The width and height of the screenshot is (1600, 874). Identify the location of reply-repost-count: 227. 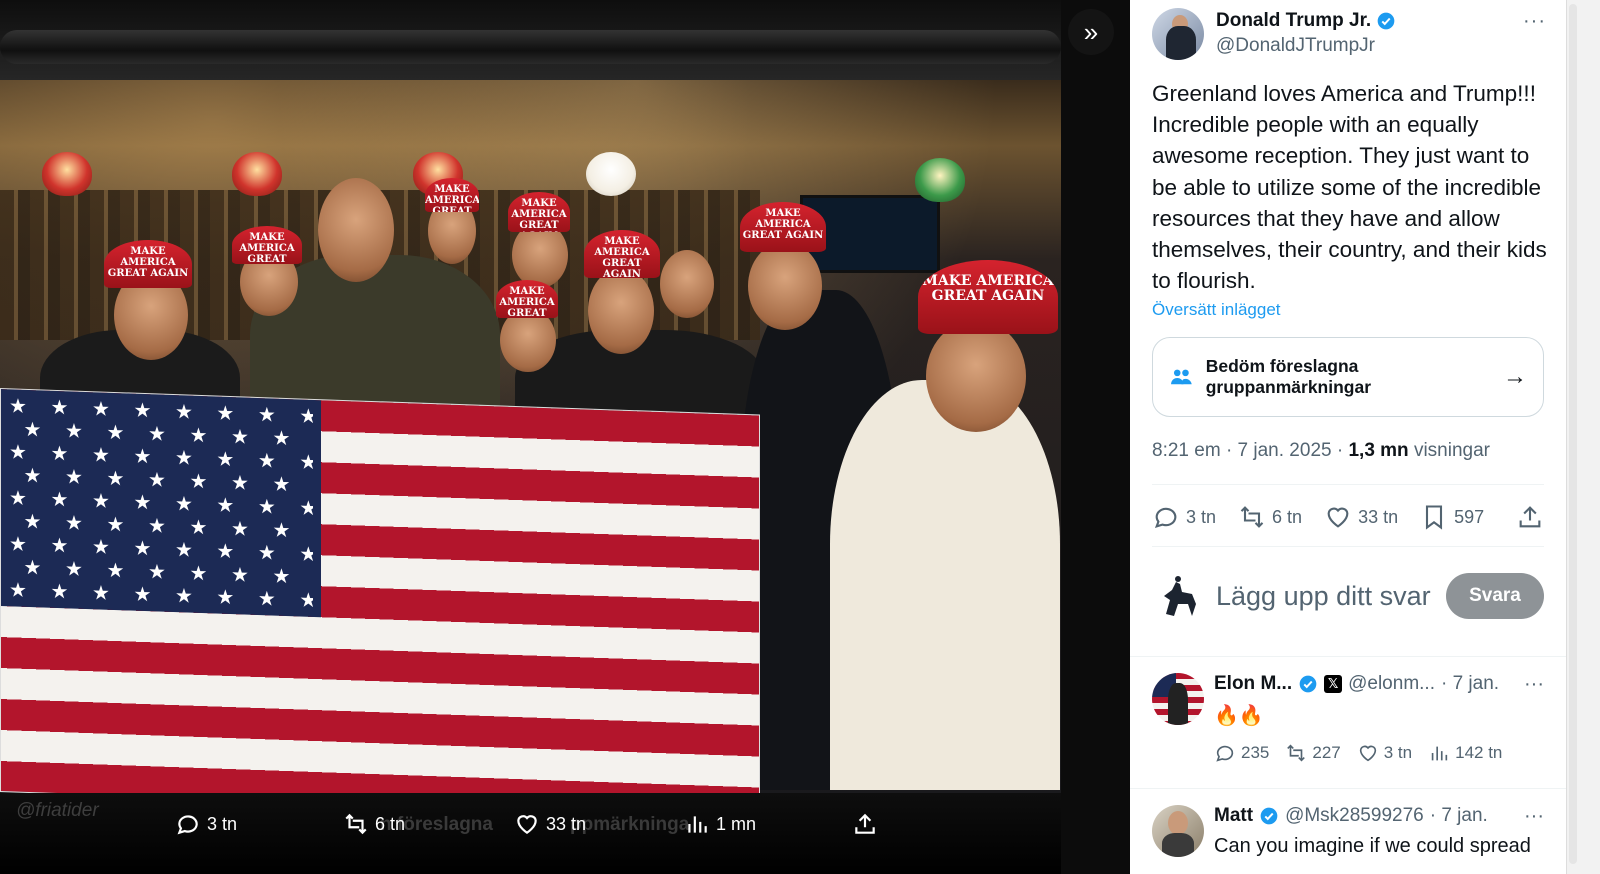
(1326, 752).